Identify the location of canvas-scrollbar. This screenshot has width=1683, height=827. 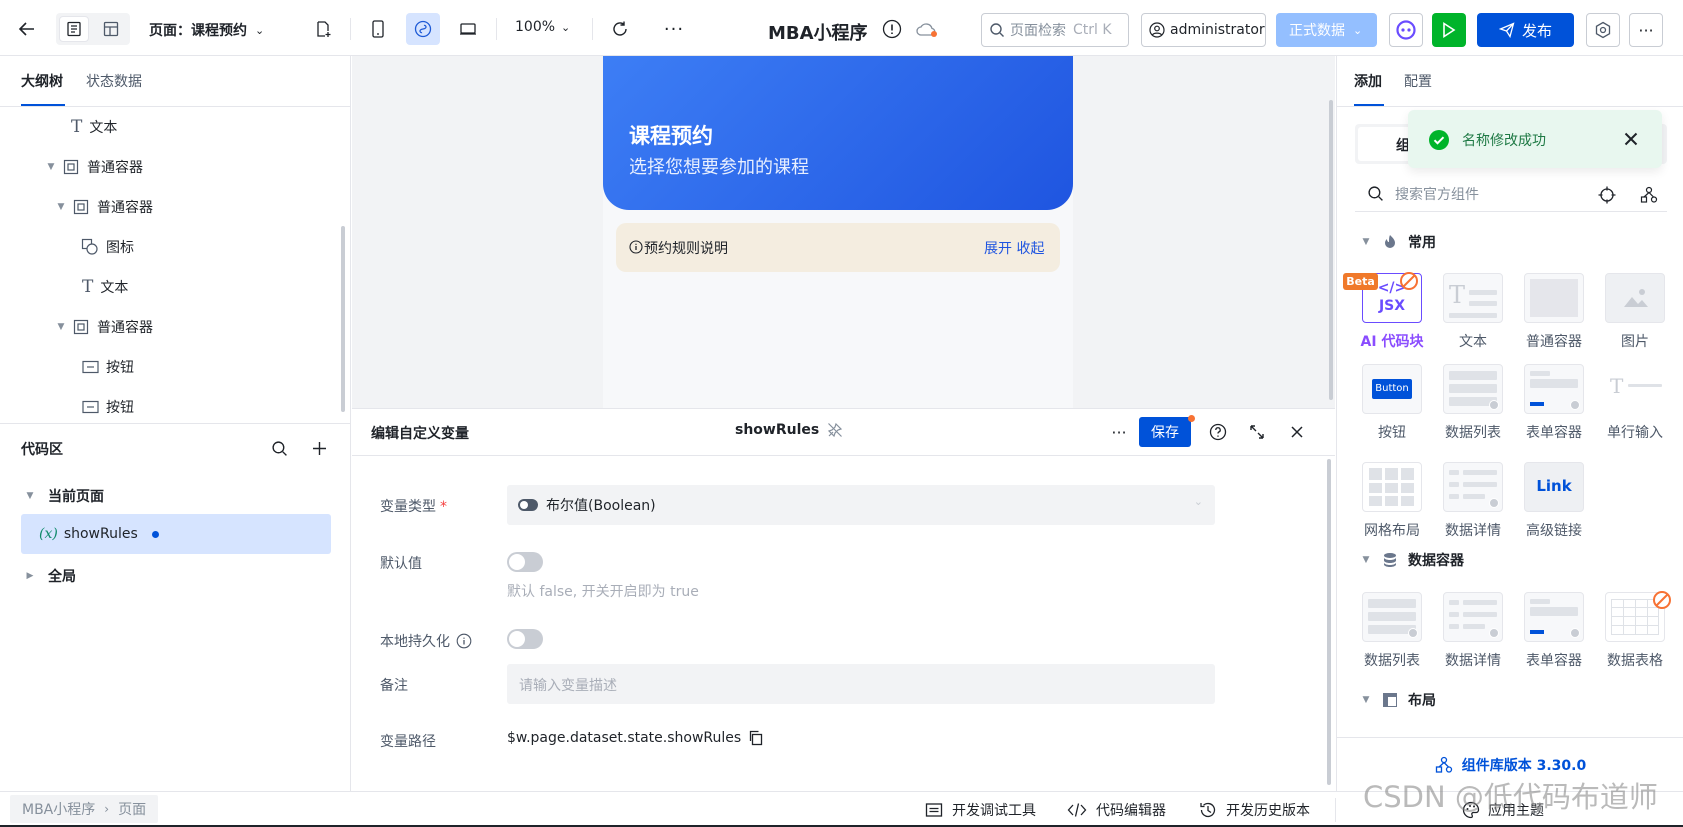
(1331, 250).